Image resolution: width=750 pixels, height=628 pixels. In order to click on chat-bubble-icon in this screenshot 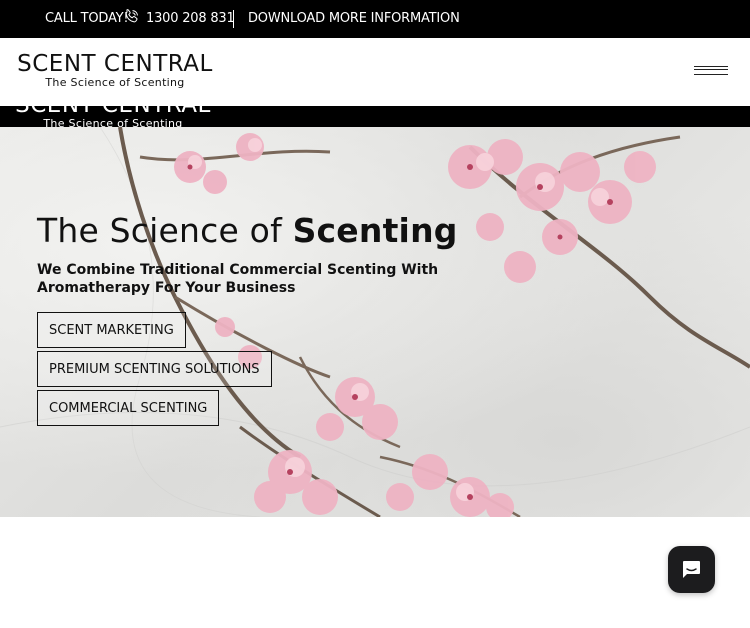, I will do `click(691, 569)`.